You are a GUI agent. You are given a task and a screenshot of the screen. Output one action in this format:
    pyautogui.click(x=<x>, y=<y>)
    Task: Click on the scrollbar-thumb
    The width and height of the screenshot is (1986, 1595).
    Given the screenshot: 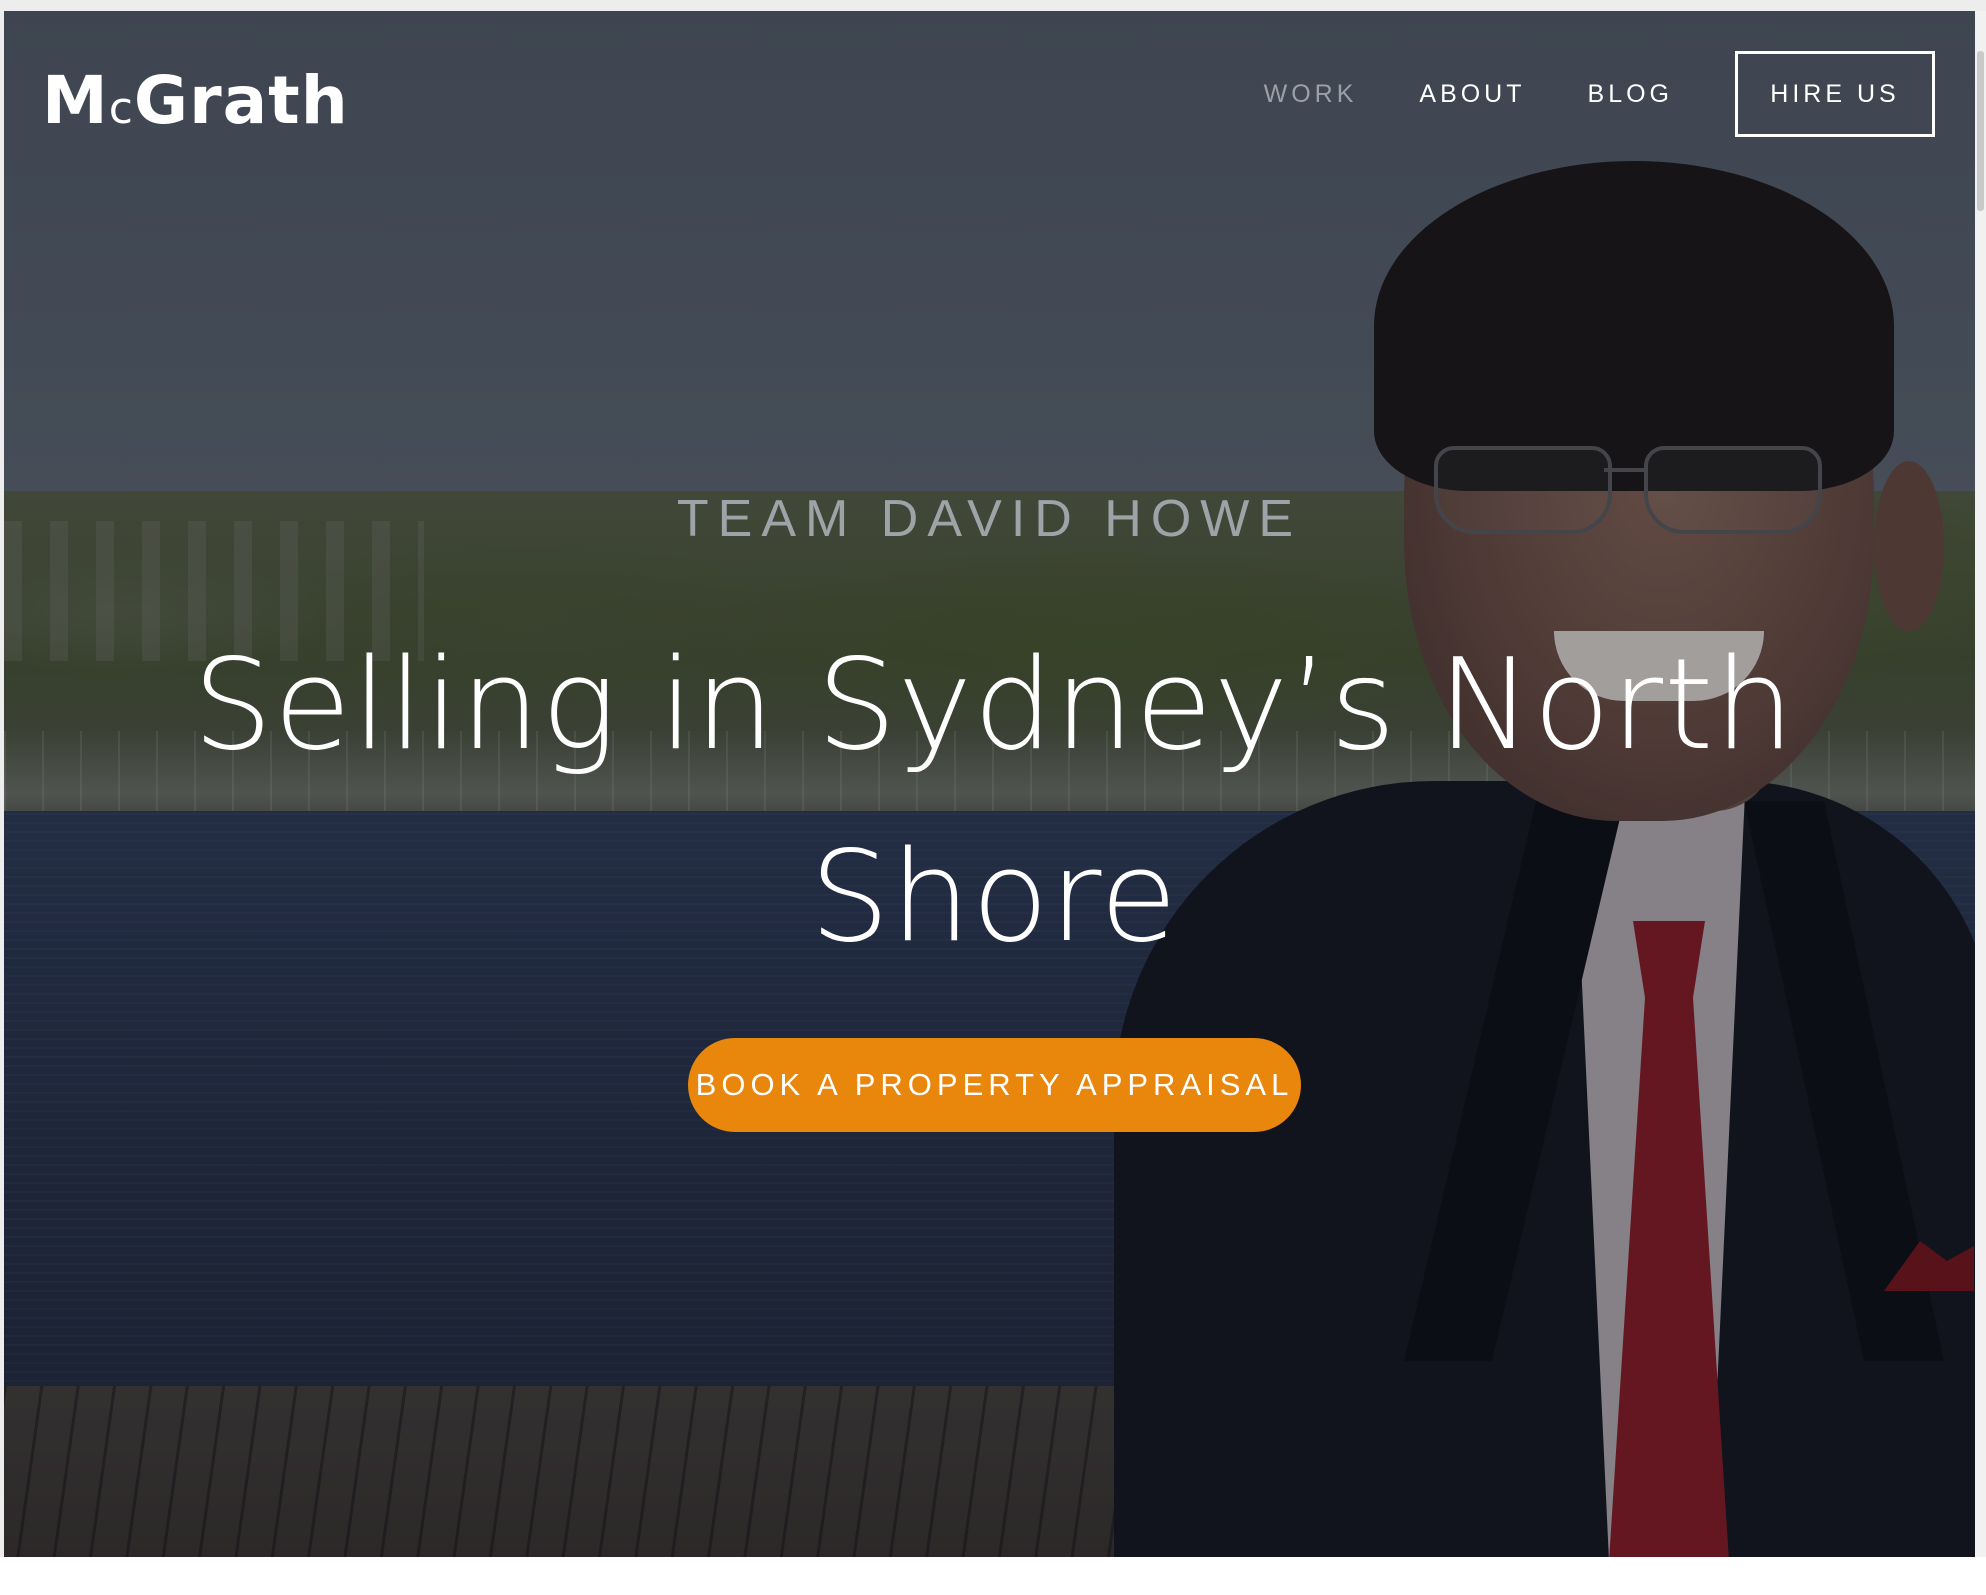 What is the action you would take?
    pyautogui.click(x=1980, y=131)
    